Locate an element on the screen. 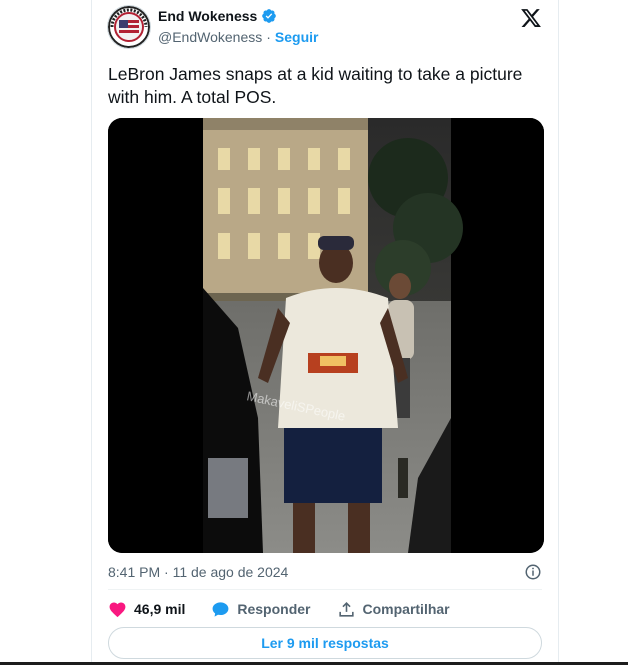  action-bar: 46,9 mil Responder Compartilhar is located at coordinates (292, 609).